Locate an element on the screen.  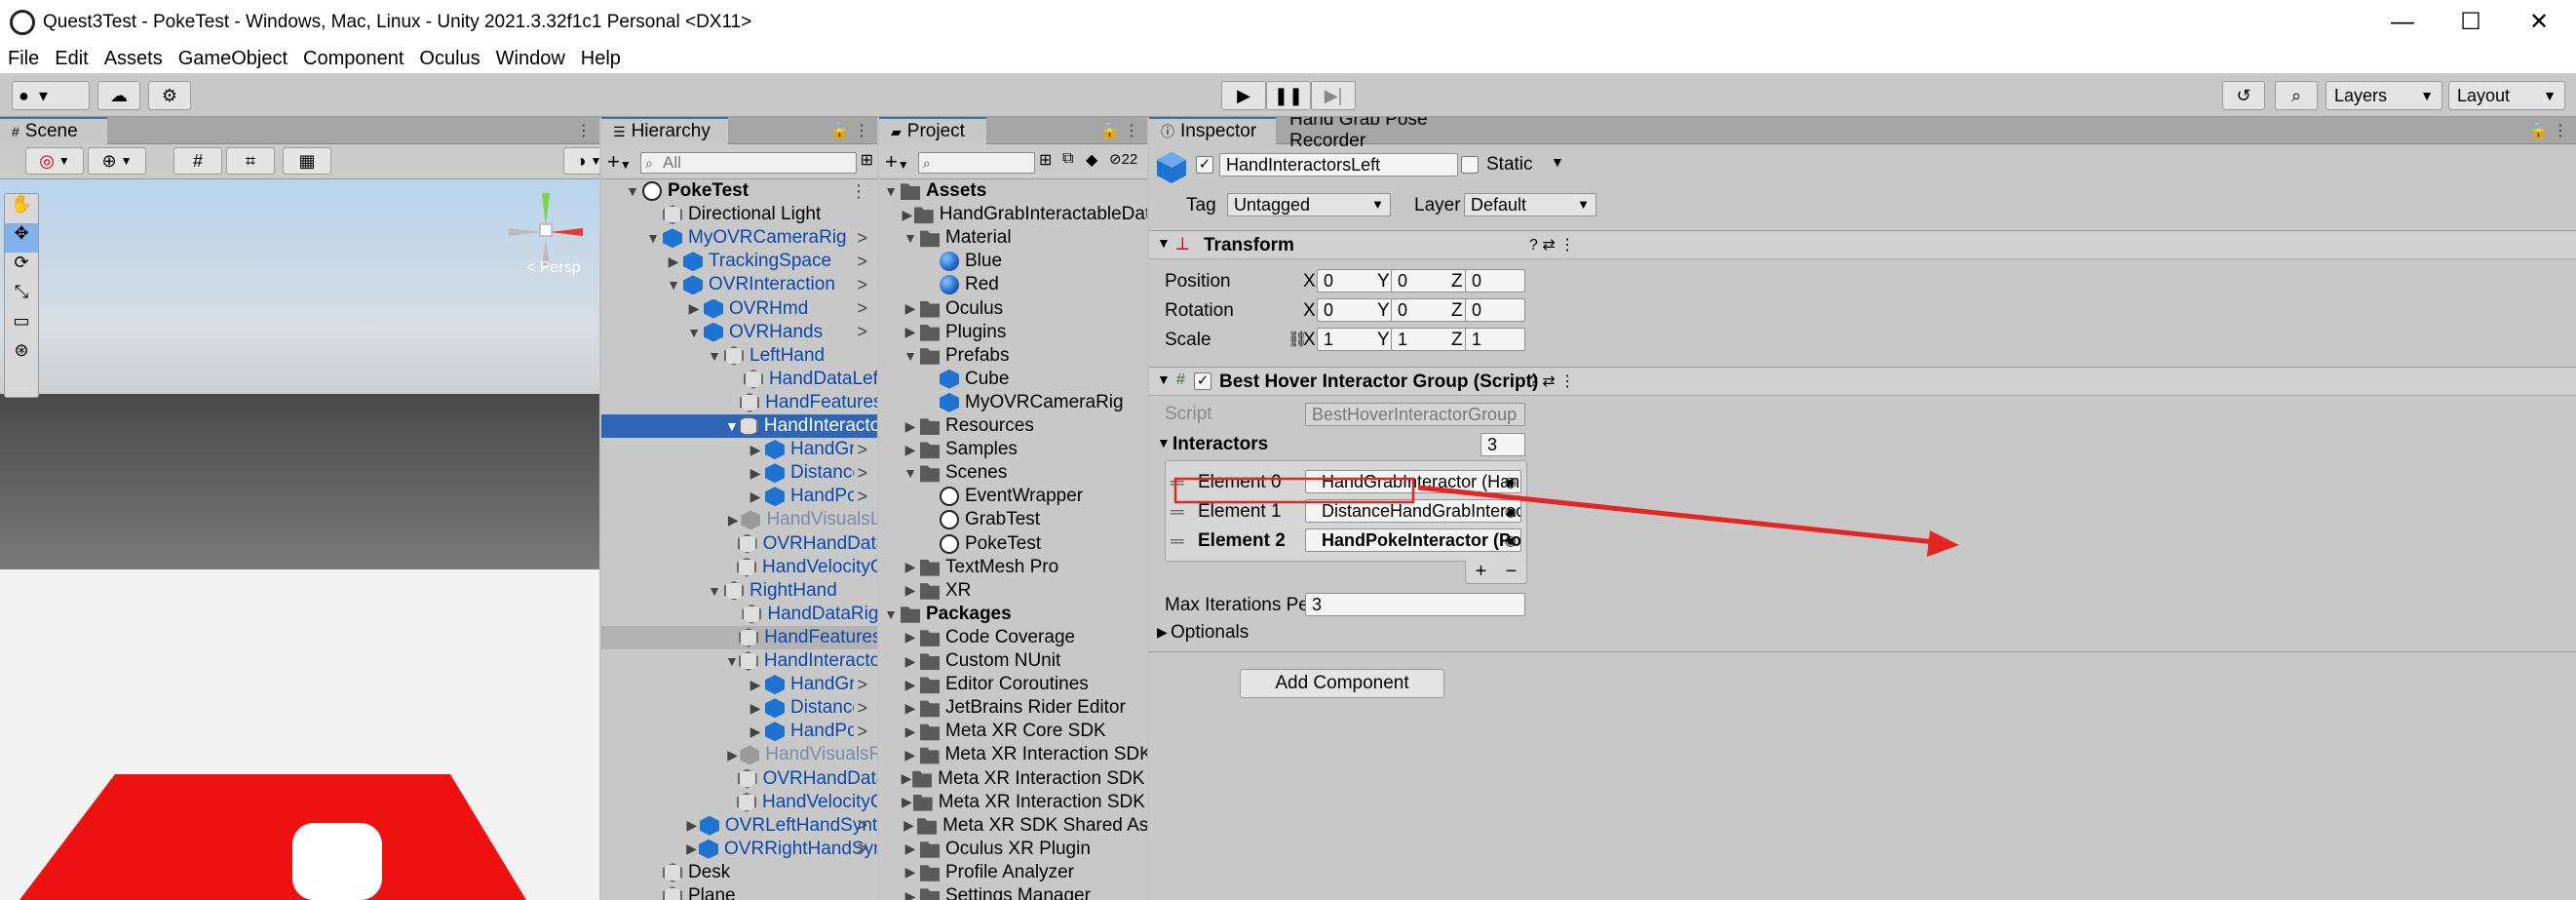
annotation-overlay is located at coordinates (1566, 517).